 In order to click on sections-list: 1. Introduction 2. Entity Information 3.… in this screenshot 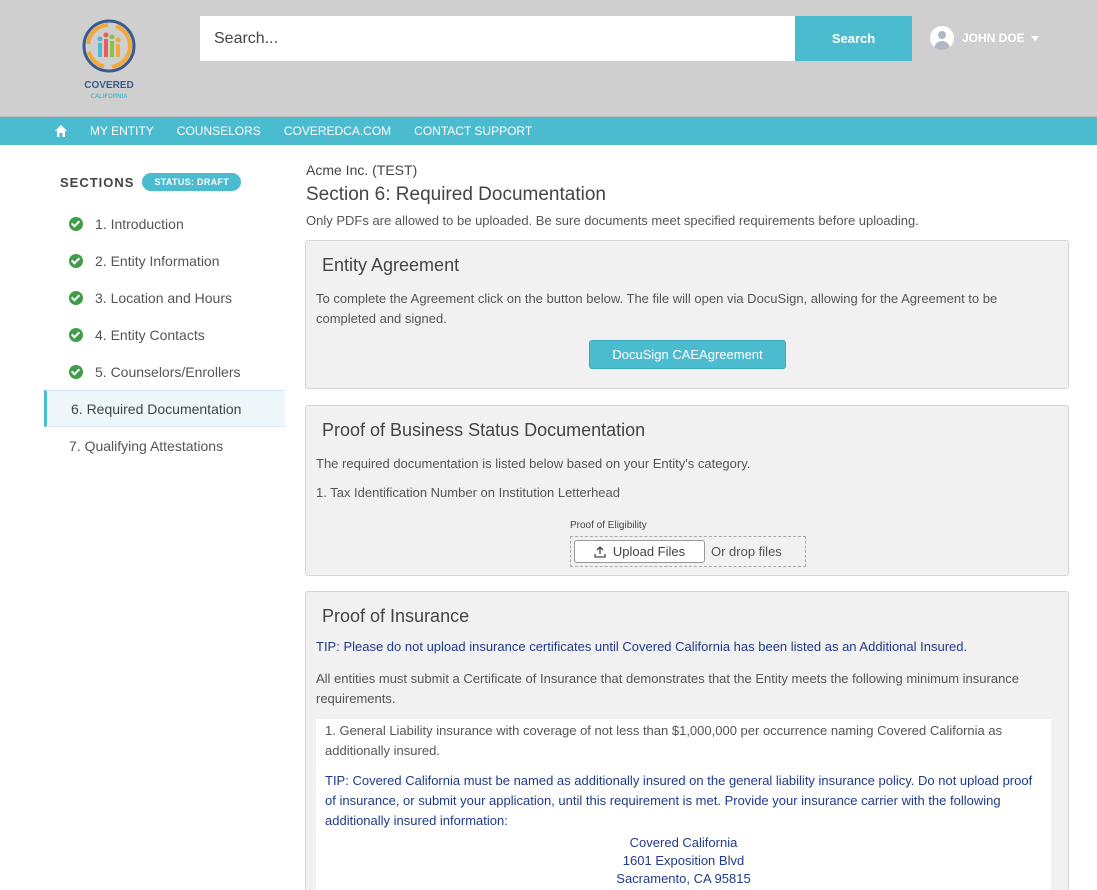, I will do `click(145, 334)`.